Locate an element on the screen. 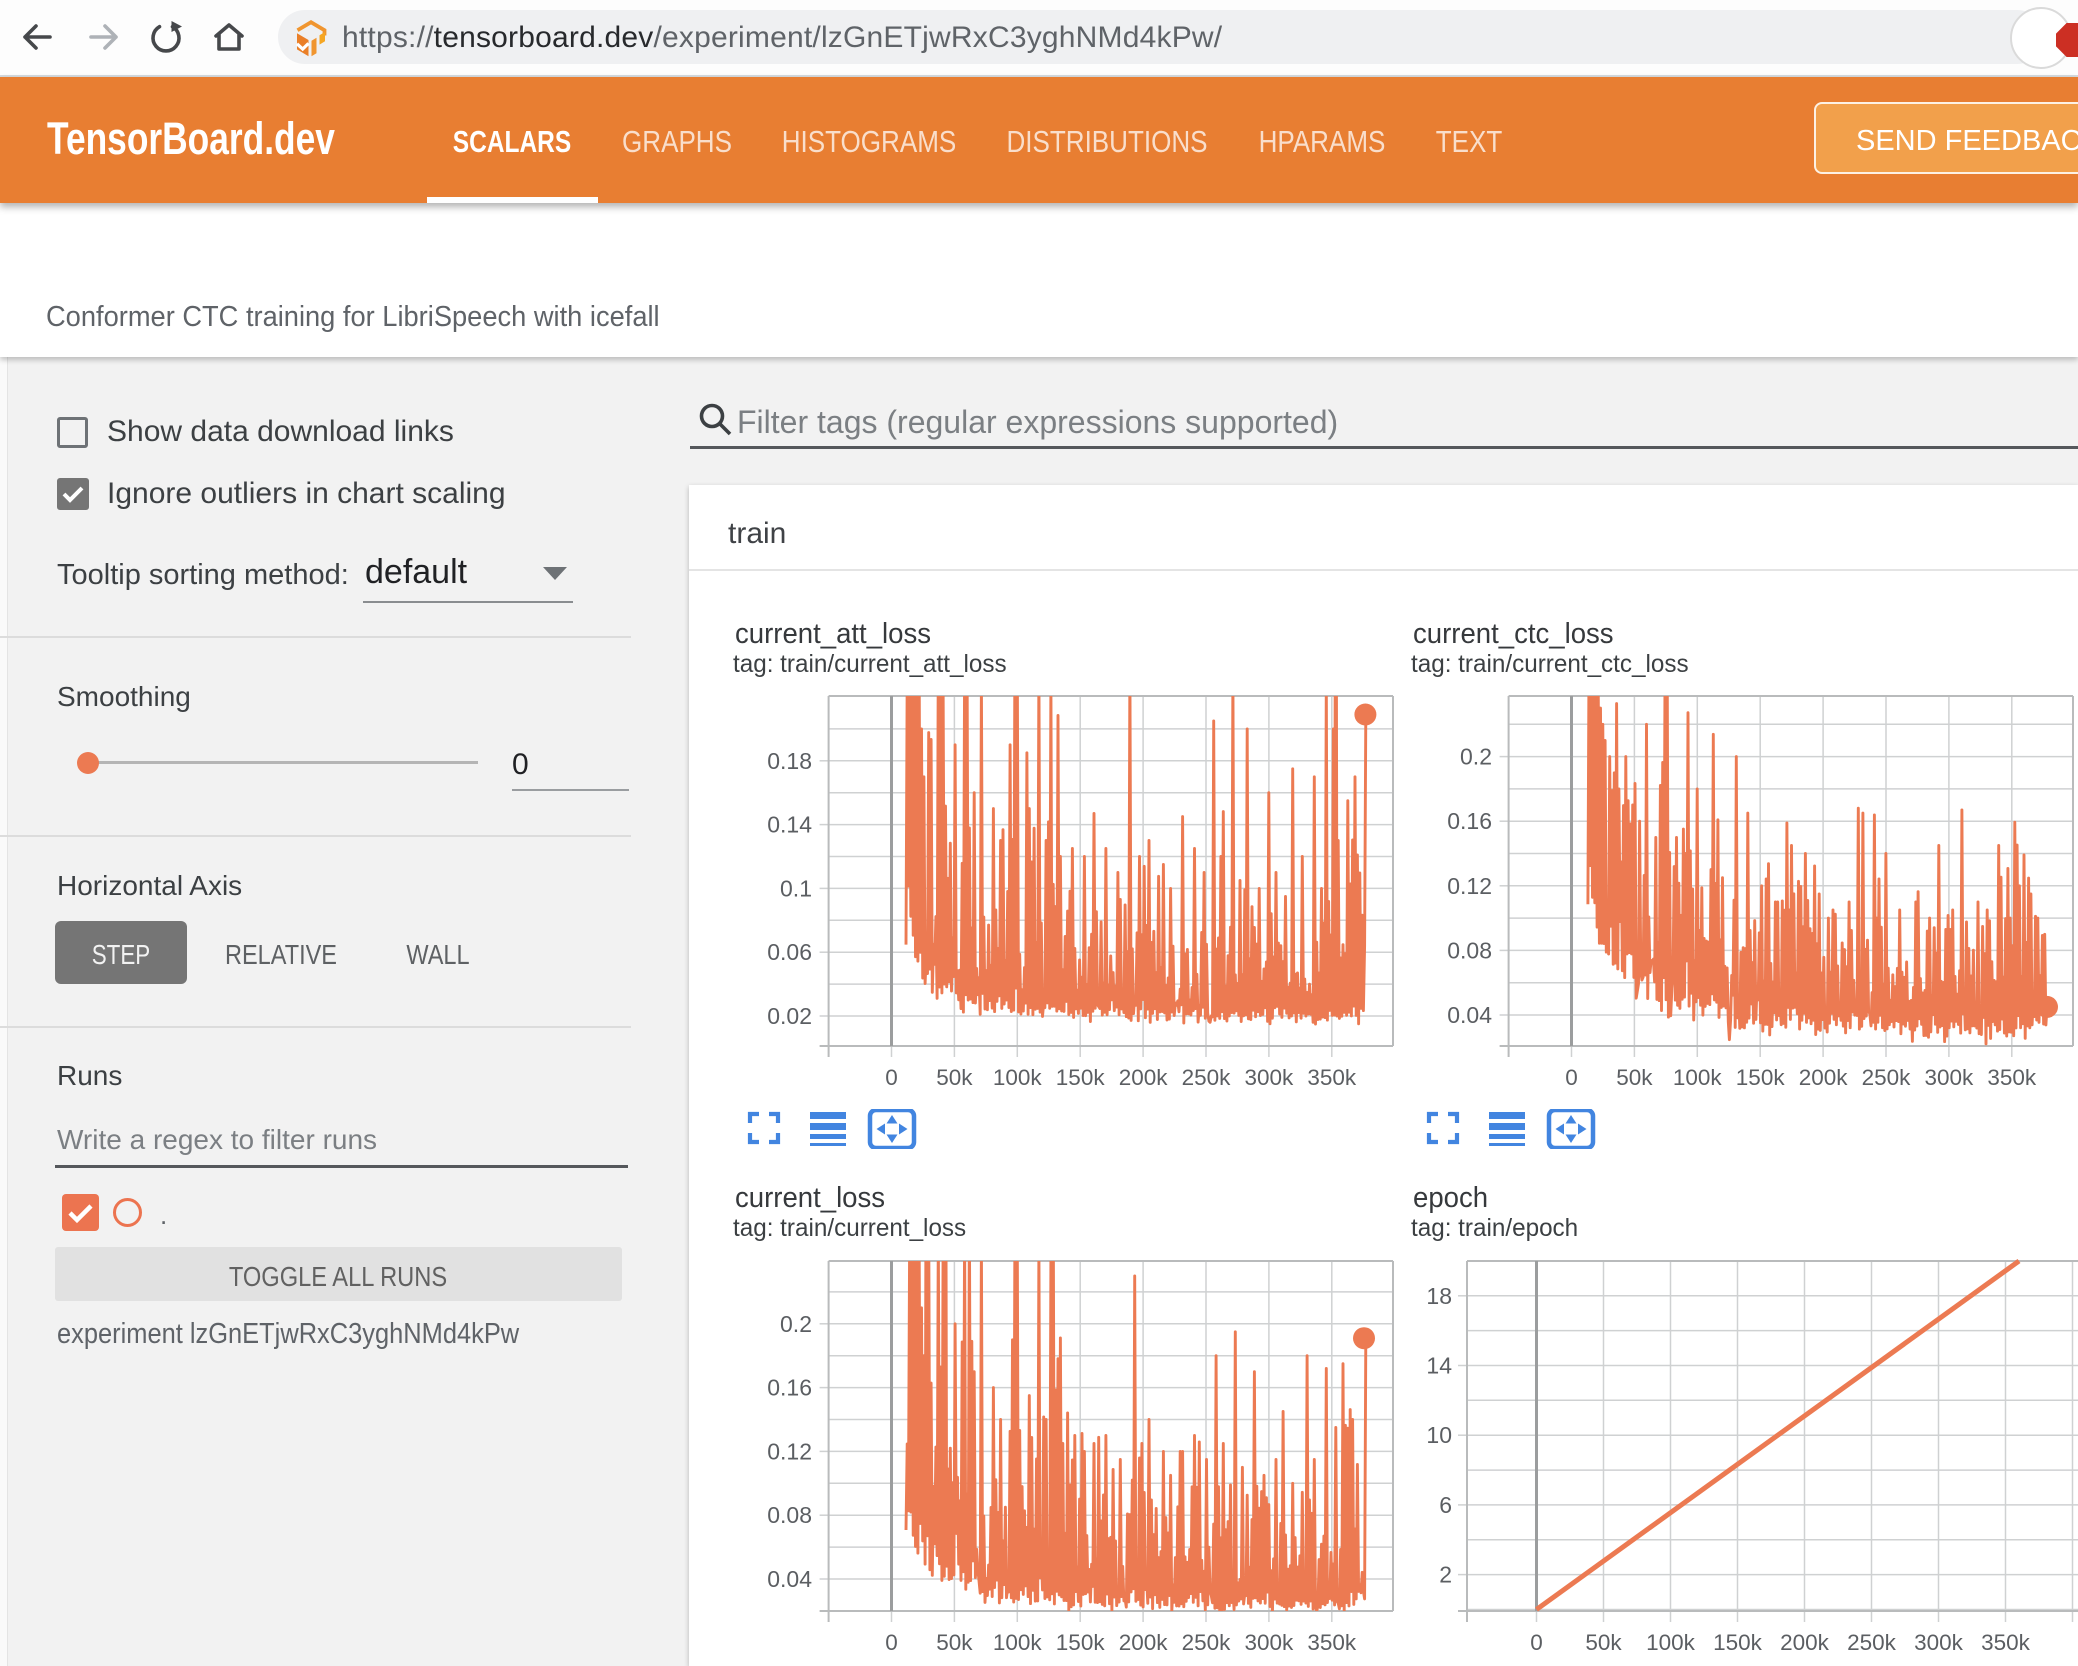  svg-text: 0.06 is located at coordinates (789, 952).